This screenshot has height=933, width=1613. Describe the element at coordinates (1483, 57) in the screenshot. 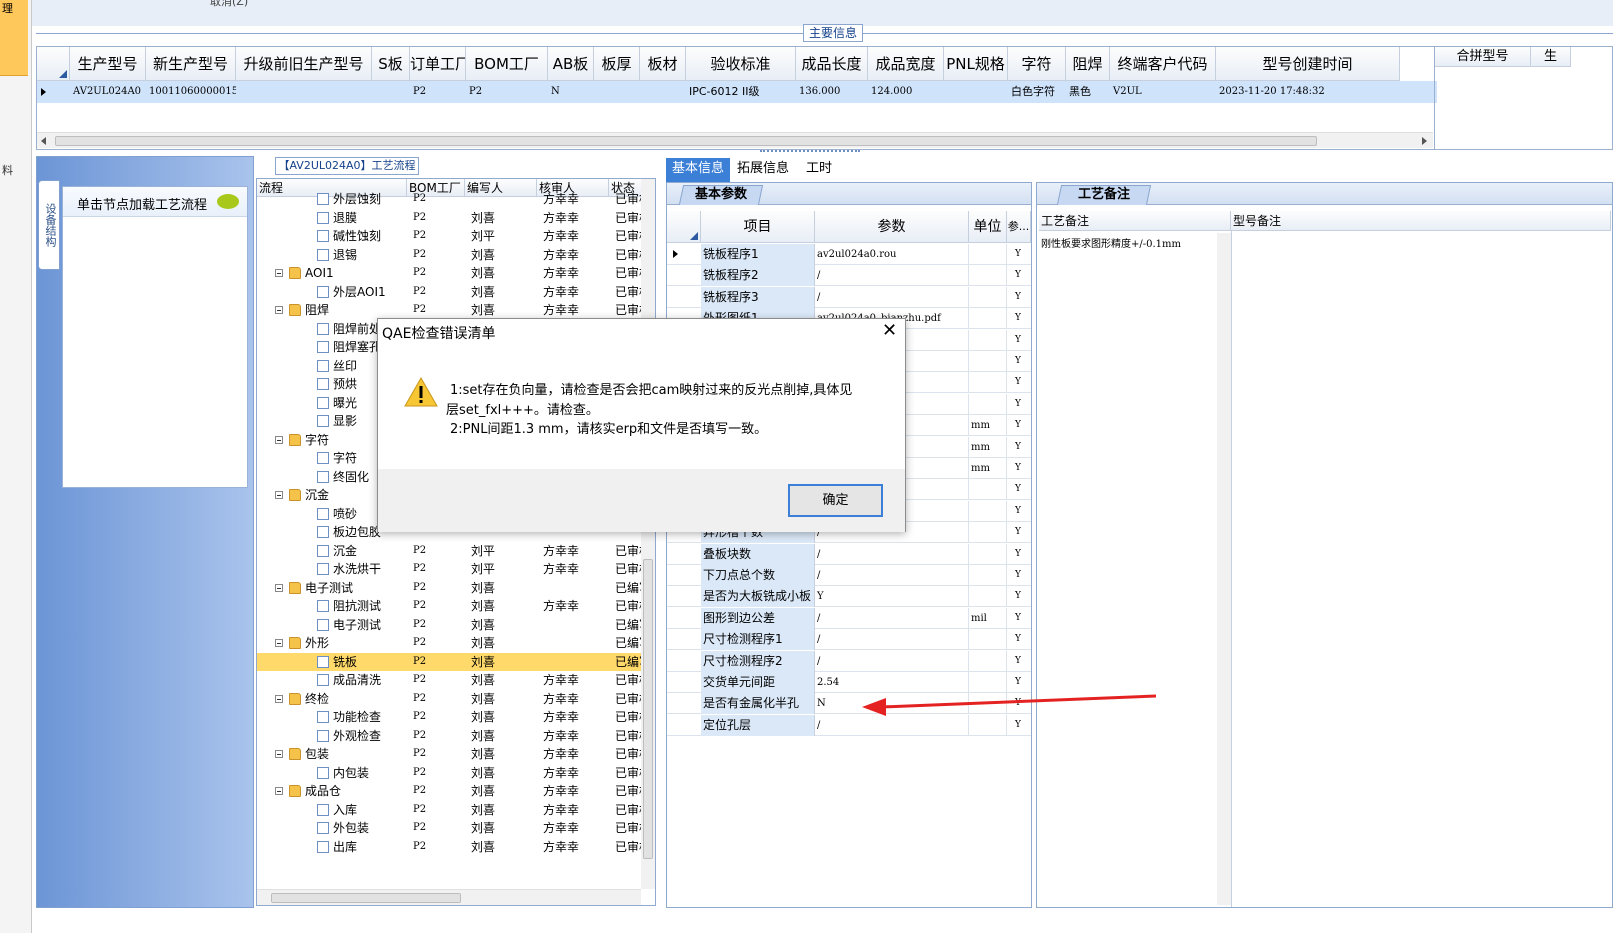

I see `side-column-header: 合拼型号` at that location.